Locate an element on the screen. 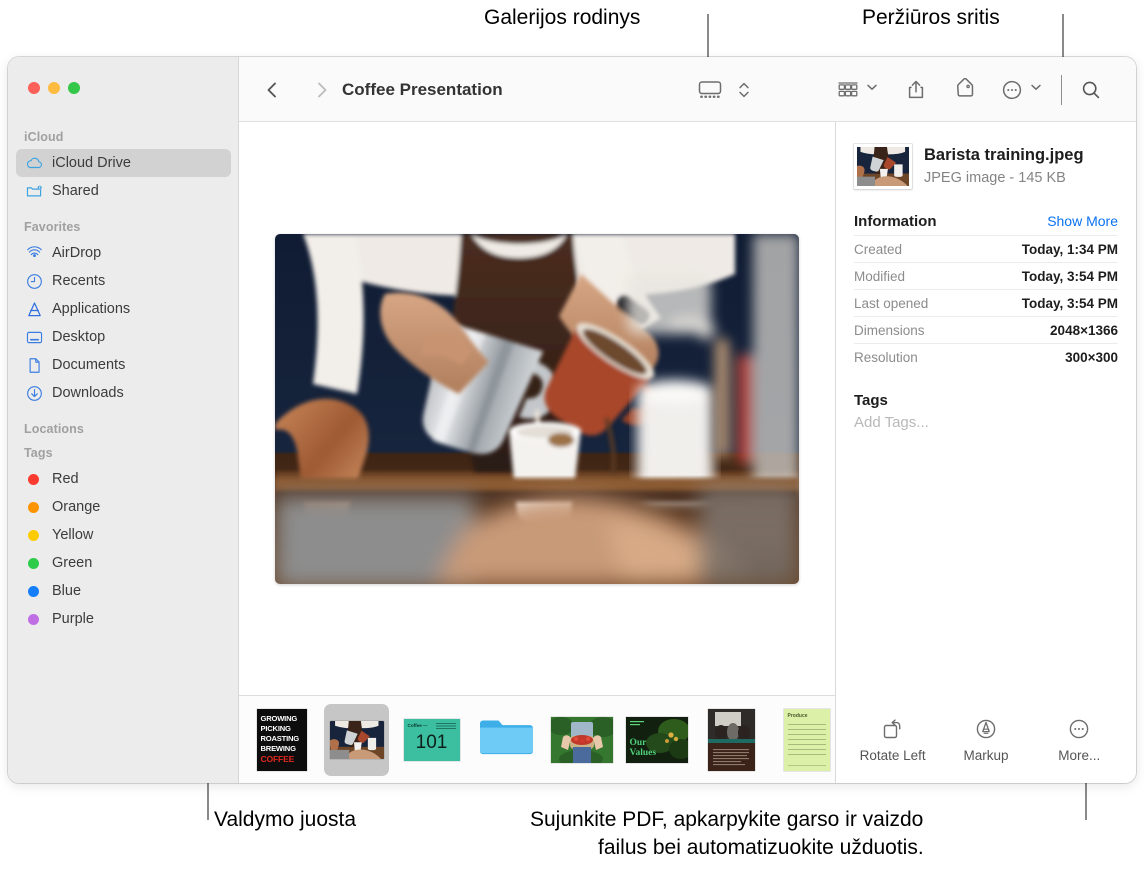  info-key: Dimensions is located at coordinates (889, 330).